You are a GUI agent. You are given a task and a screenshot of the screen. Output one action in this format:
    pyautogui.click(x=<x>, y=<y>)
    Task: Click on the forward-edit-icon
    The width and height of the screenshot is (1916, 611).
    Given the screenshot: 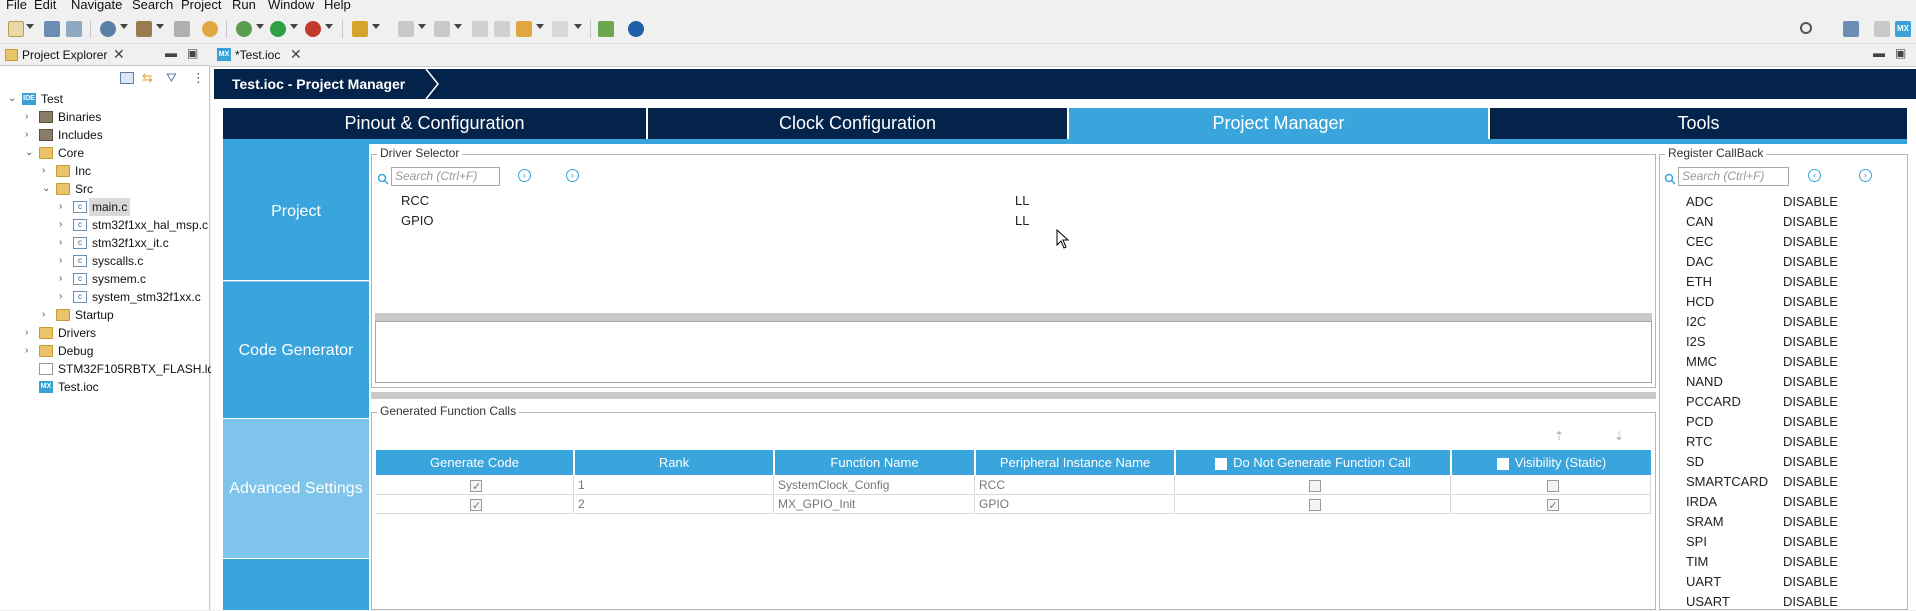 What is the action you would take?
    pyautogui.click(x=502, y=29)
    